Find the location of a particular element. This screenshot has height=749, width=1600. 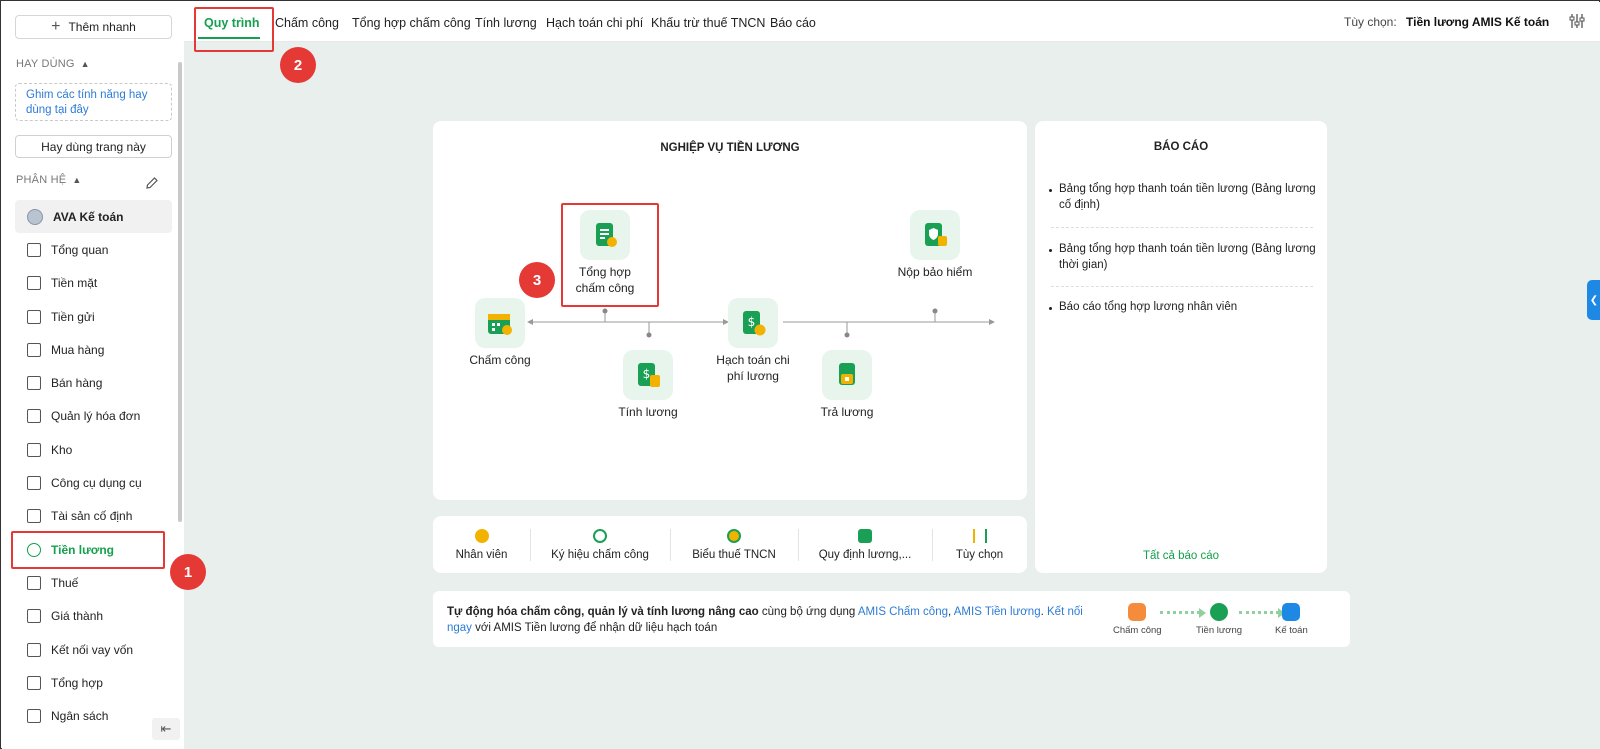

step-badge-1: 1 is located at coordinates (188, 572).